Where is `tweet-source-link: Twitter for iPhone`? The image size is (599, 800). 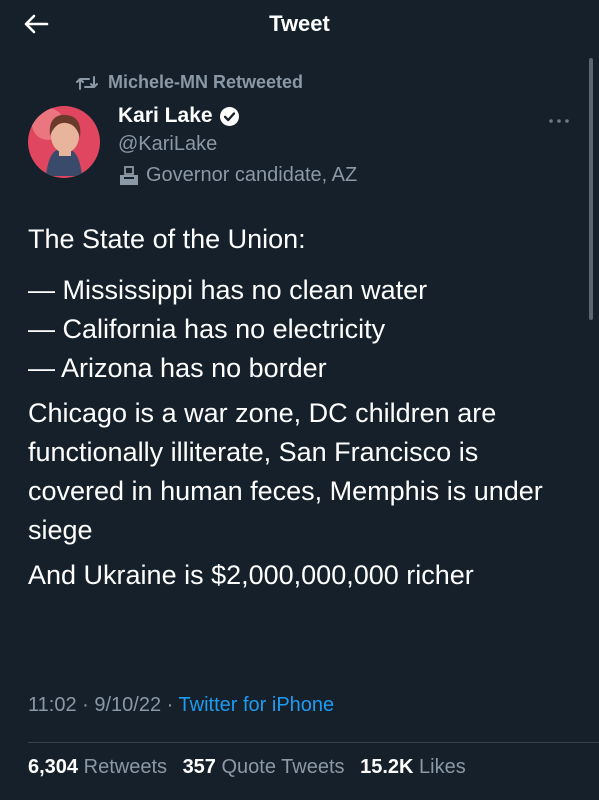 tweet-source-link: Twitter for iPhone is located at coordinates (257, 705).